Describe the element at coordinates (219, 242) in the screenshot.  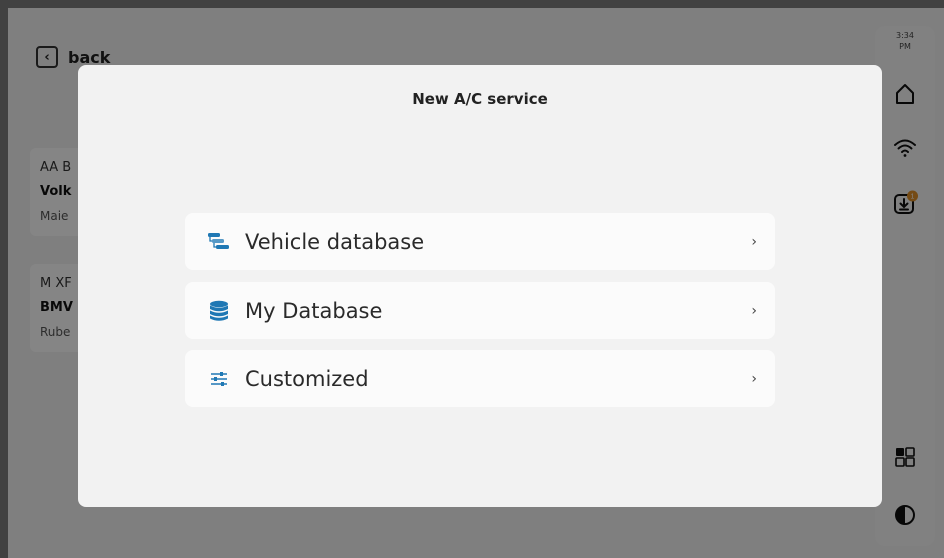
I see `vehicle-database-icon` at that location.